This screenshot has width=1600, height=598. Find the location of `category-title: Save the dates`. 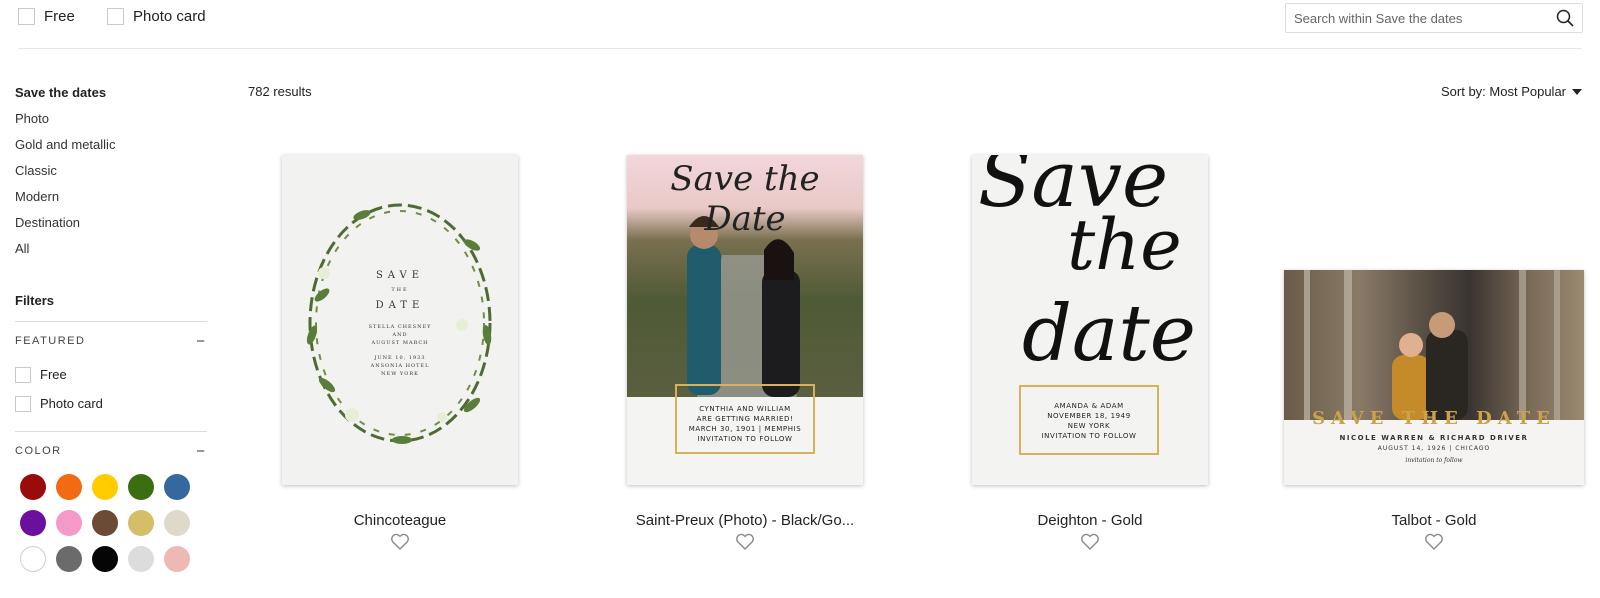

category-title: Save the dates is located at coordinates (111, 96).